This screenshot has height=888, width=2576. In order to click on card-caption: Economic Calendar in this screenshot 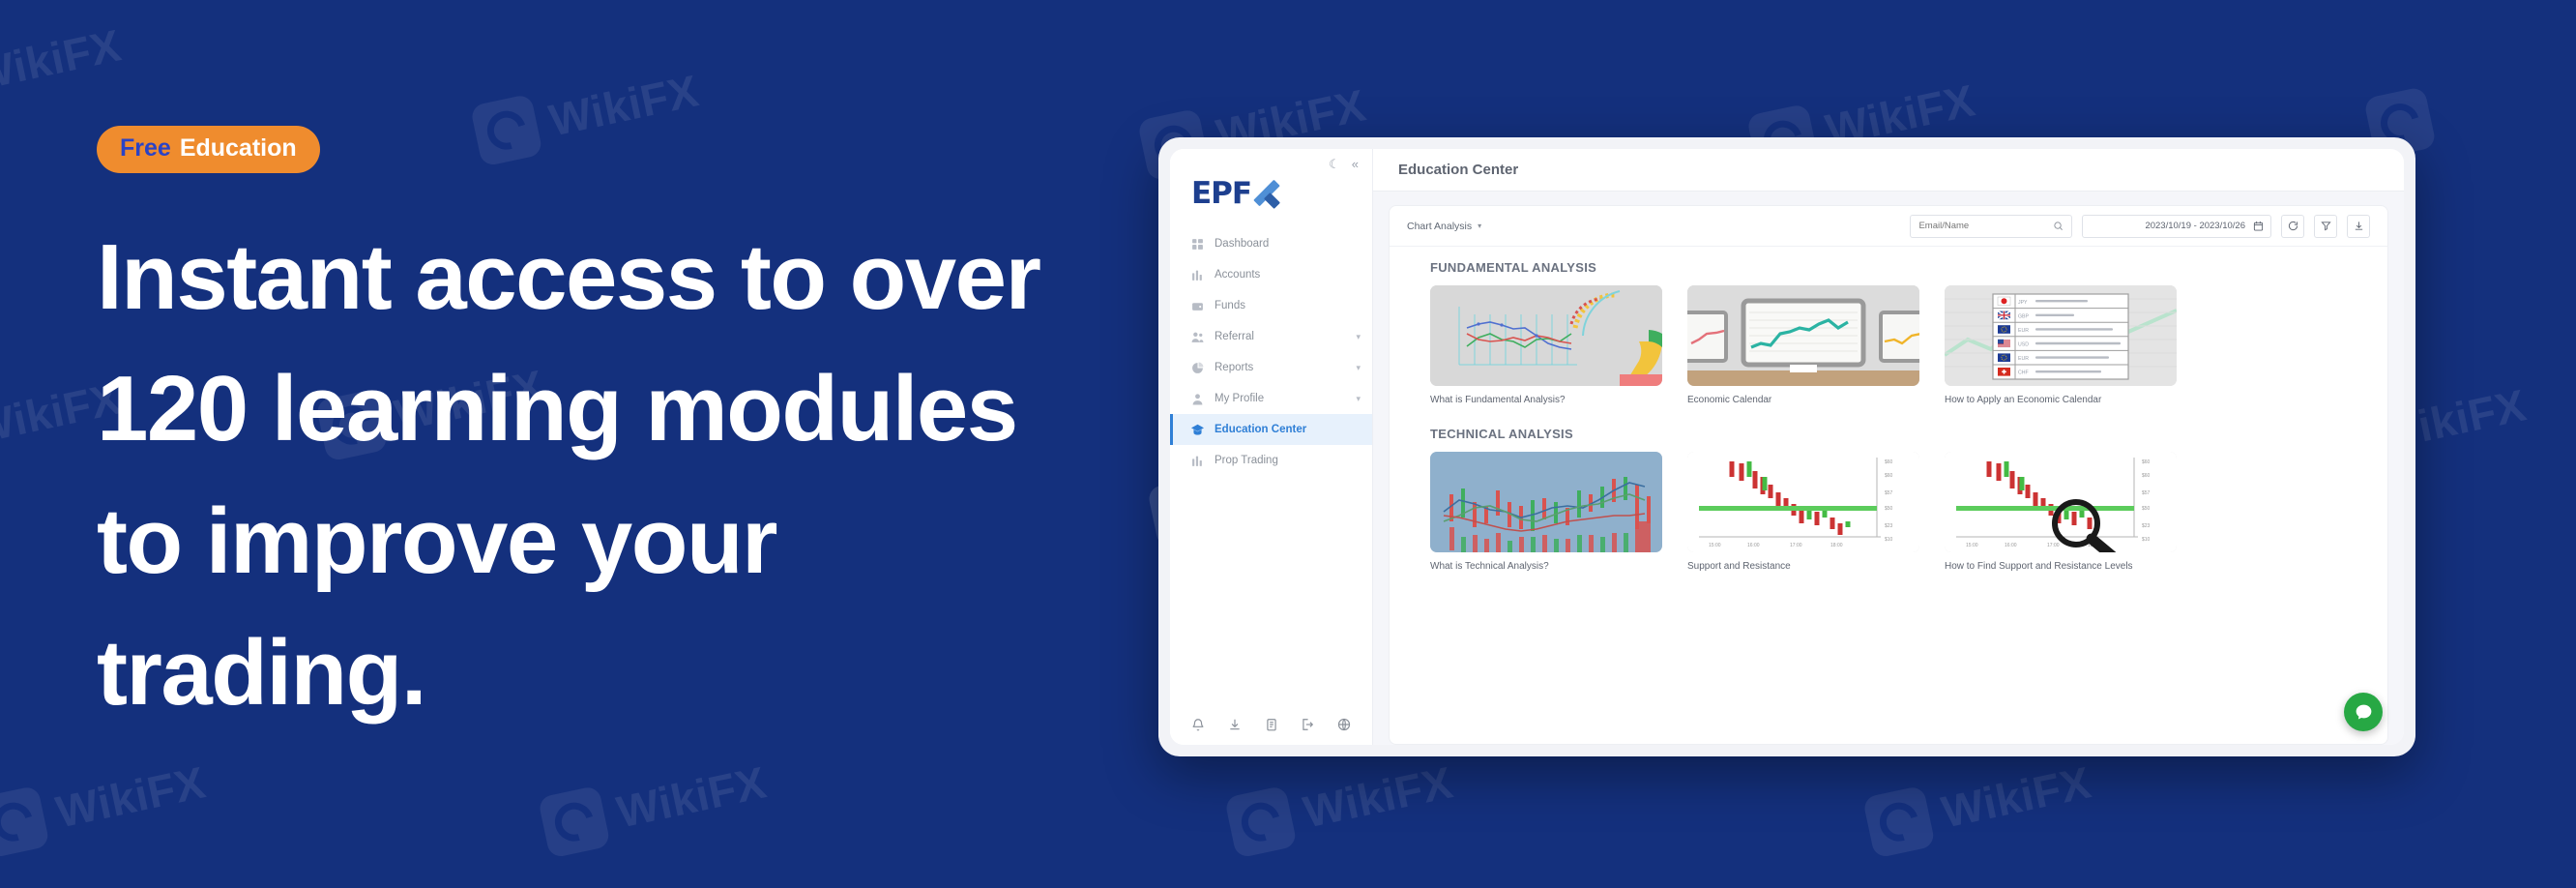, I will do `click(1729, 400)`.